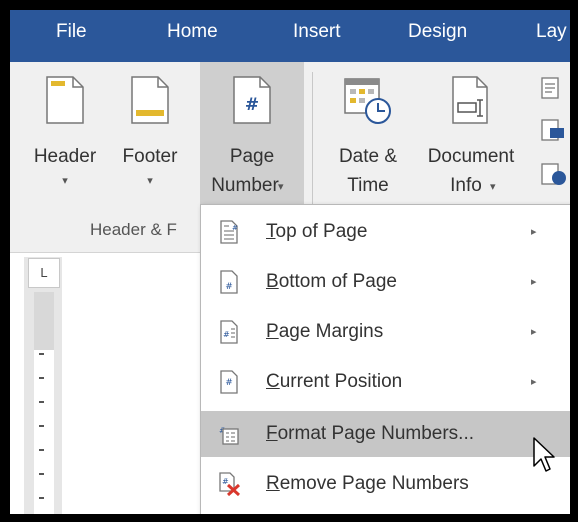  I want to click on mnemonic-letter: R, so click(273, 483).